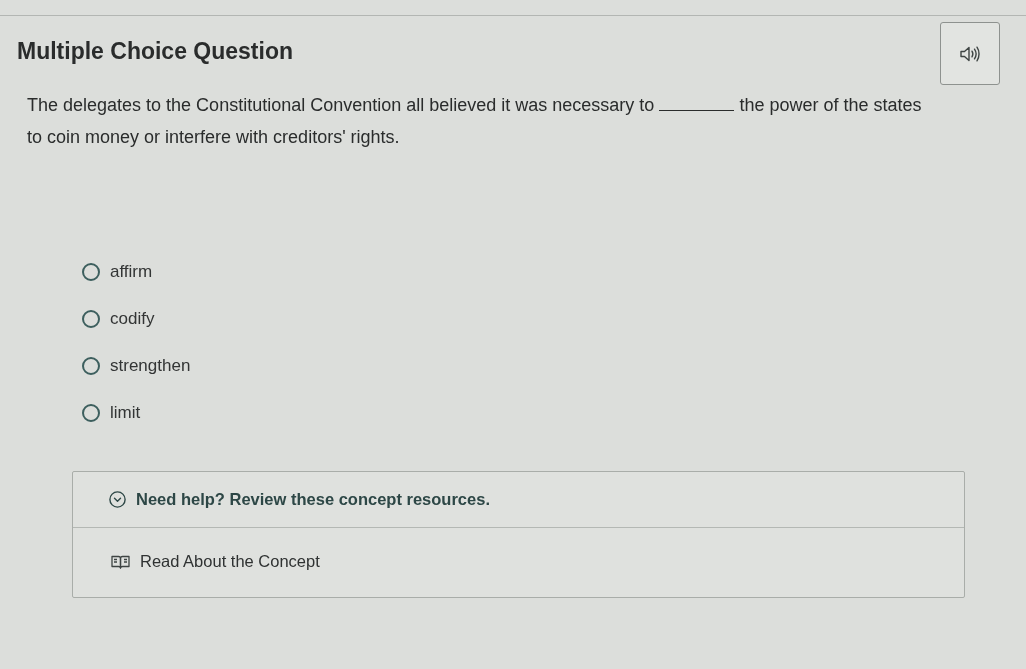  Describe the element at coordinates (117, 499) in the screenshot. I see `chevron-circle-icon` at that location.